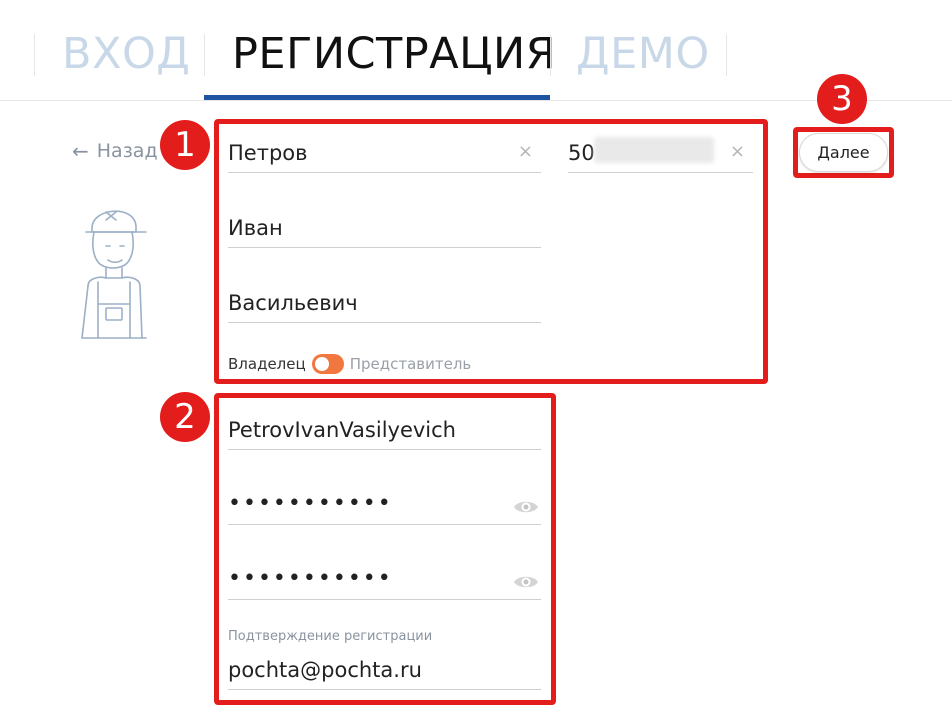 The image size is (952, 728). What do you see at coordinates (114, 274) in the screenshot?
I see `worker-avatar-icon` at bounding box center [114, 274].